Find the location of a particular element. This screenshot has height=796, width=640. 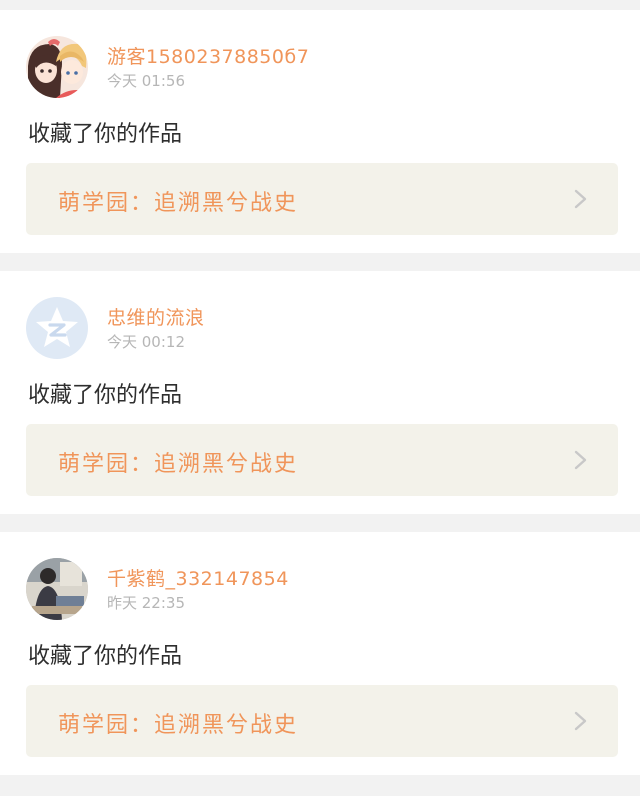

photo-avatar-icon is located at coordinates (57, 589).